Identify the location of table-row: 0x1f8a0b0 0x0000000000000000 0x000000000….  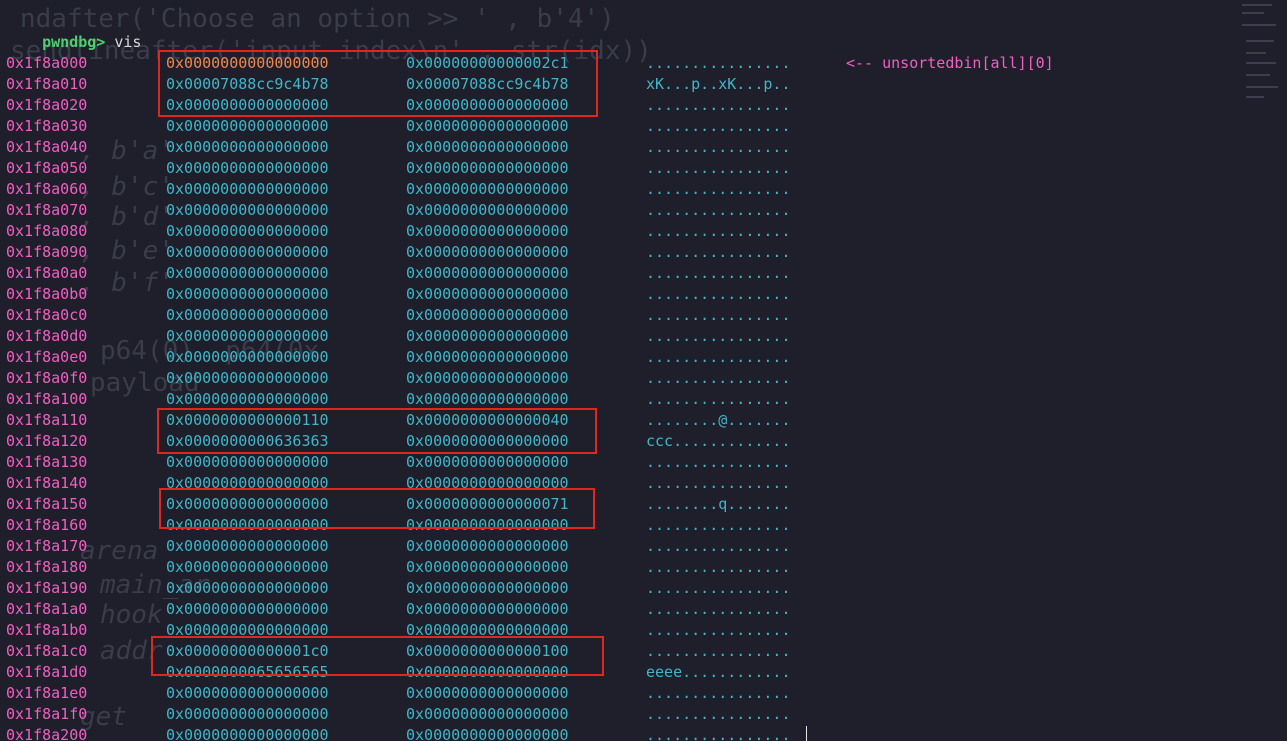
(395, 294).